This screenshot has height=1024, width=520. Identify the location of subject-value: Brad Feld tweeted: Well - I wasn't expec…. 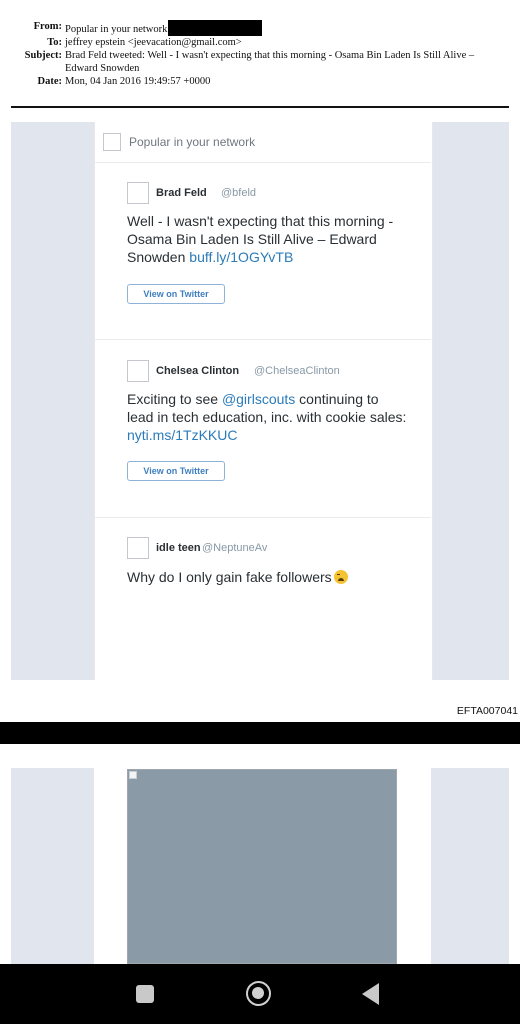
(270, 62).